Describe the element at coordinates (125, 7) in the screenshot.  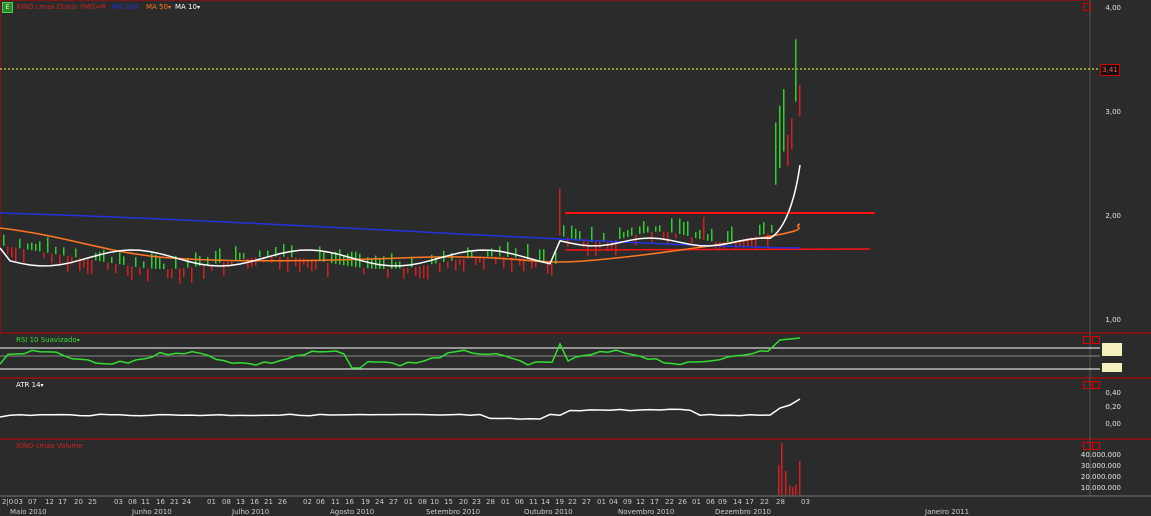
I see `ma200-label: MA 200` at that location.